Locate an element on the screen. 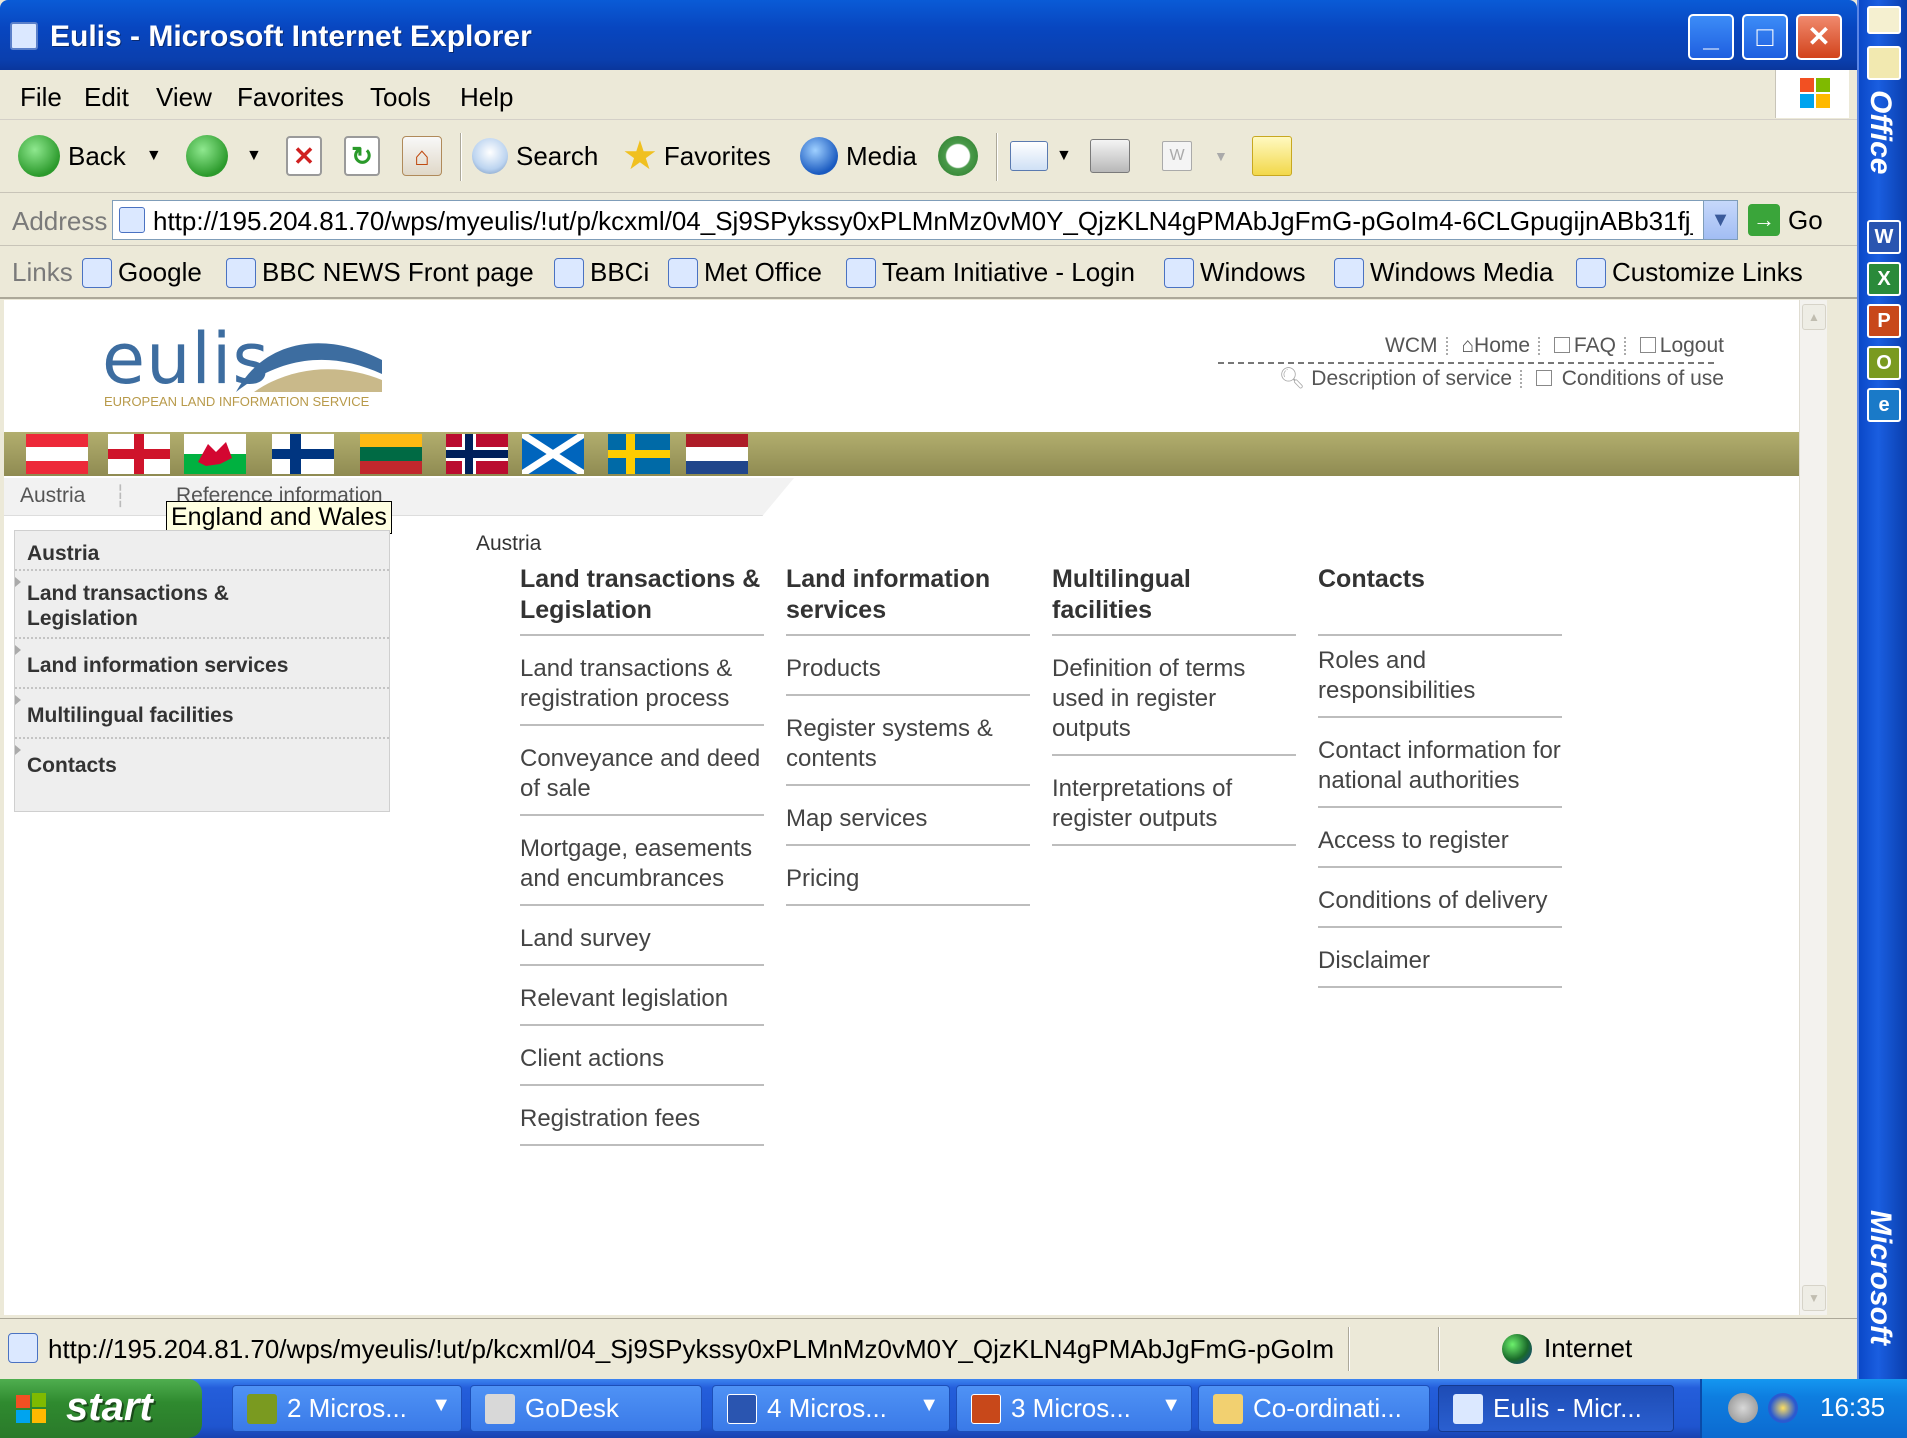  description-link: 🔍︎ Description of service is located at coordinates (1395, 379).